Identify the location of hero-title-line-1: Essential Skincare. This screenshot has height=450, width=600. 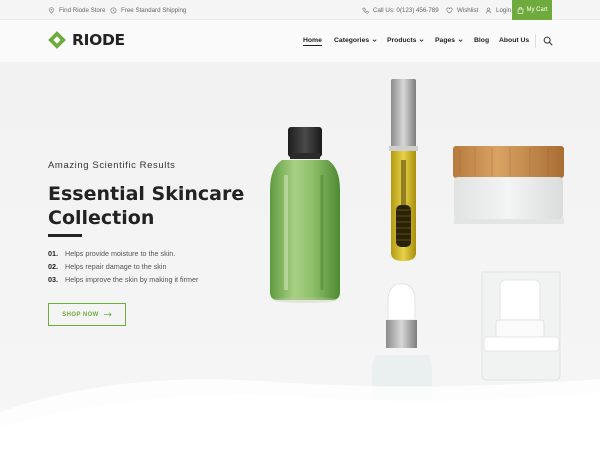
(146, 194).